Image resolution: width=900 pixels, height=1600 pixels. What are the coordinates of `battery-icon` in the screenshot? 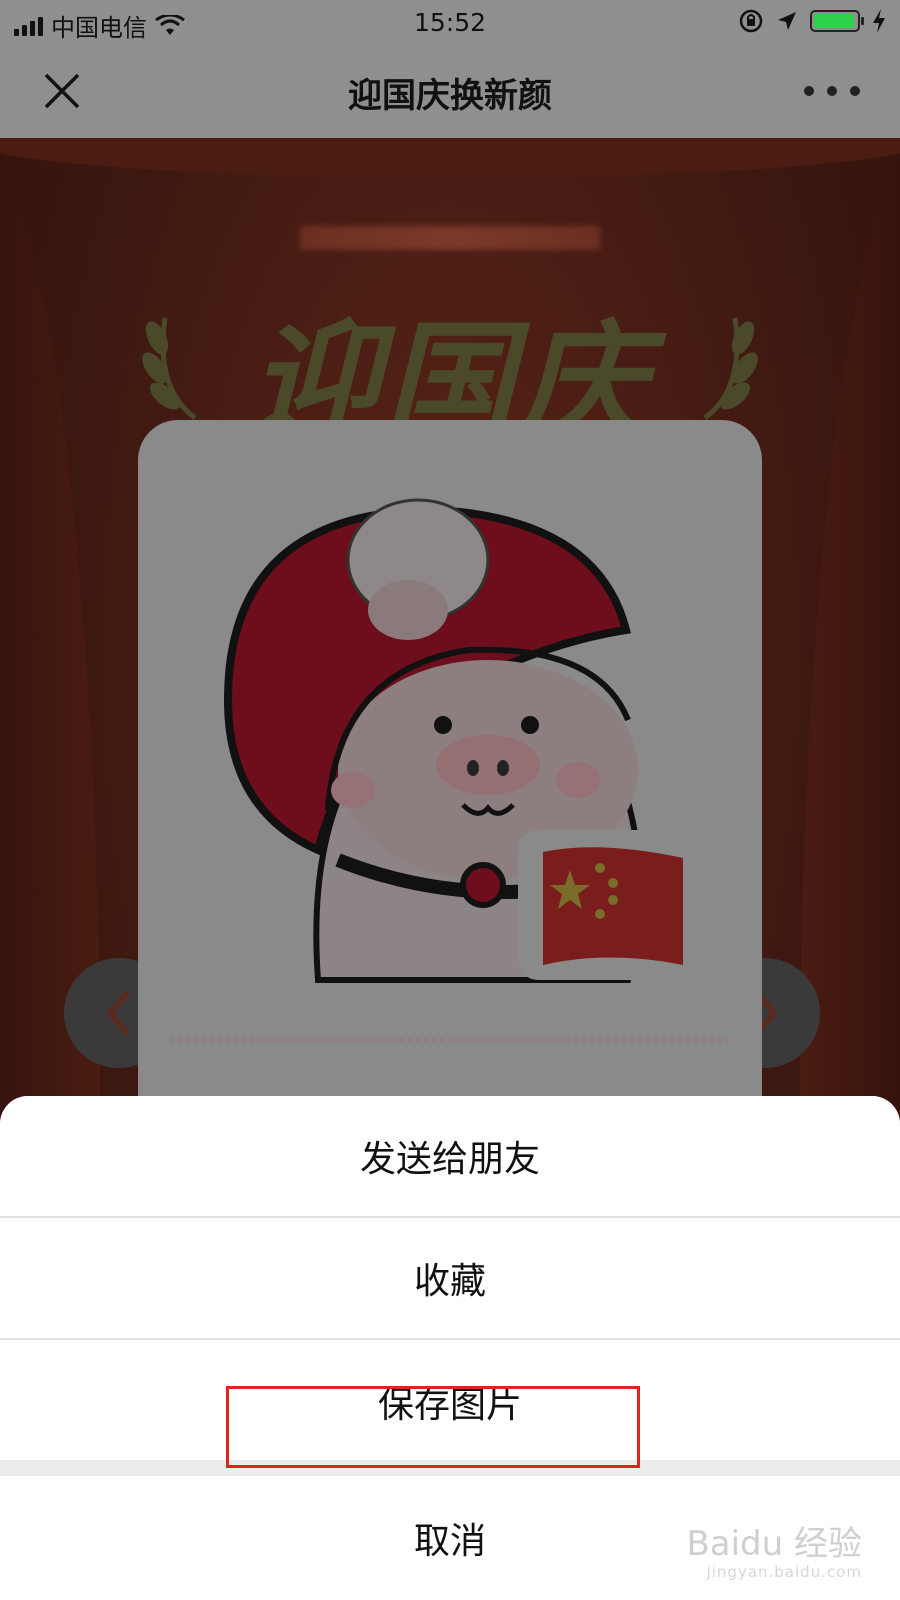 It's located at (837, 21).